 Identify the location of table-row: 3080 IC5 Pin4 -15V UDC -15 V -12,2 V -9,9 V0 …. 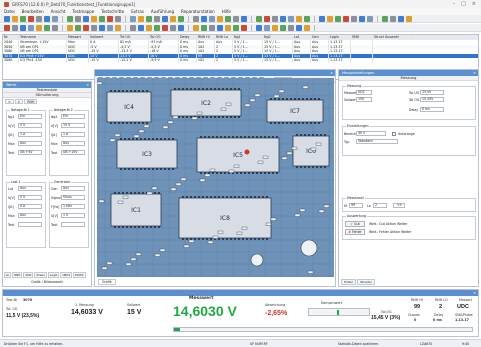
(240, 60).